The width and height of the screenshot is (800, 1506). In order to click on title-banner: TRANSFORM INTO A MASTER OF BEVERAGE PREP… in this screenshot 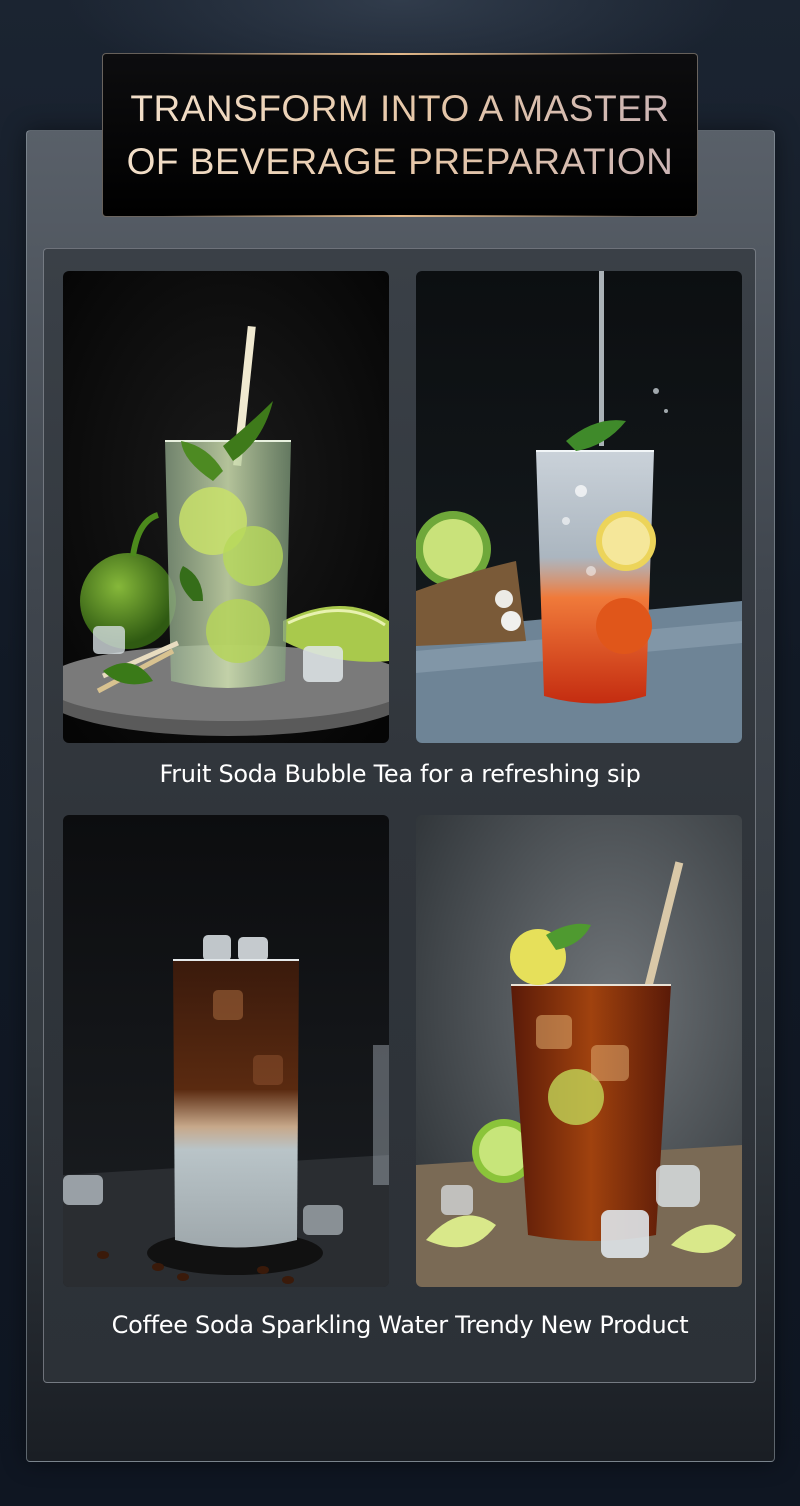, I will do `click(400, 135)`.